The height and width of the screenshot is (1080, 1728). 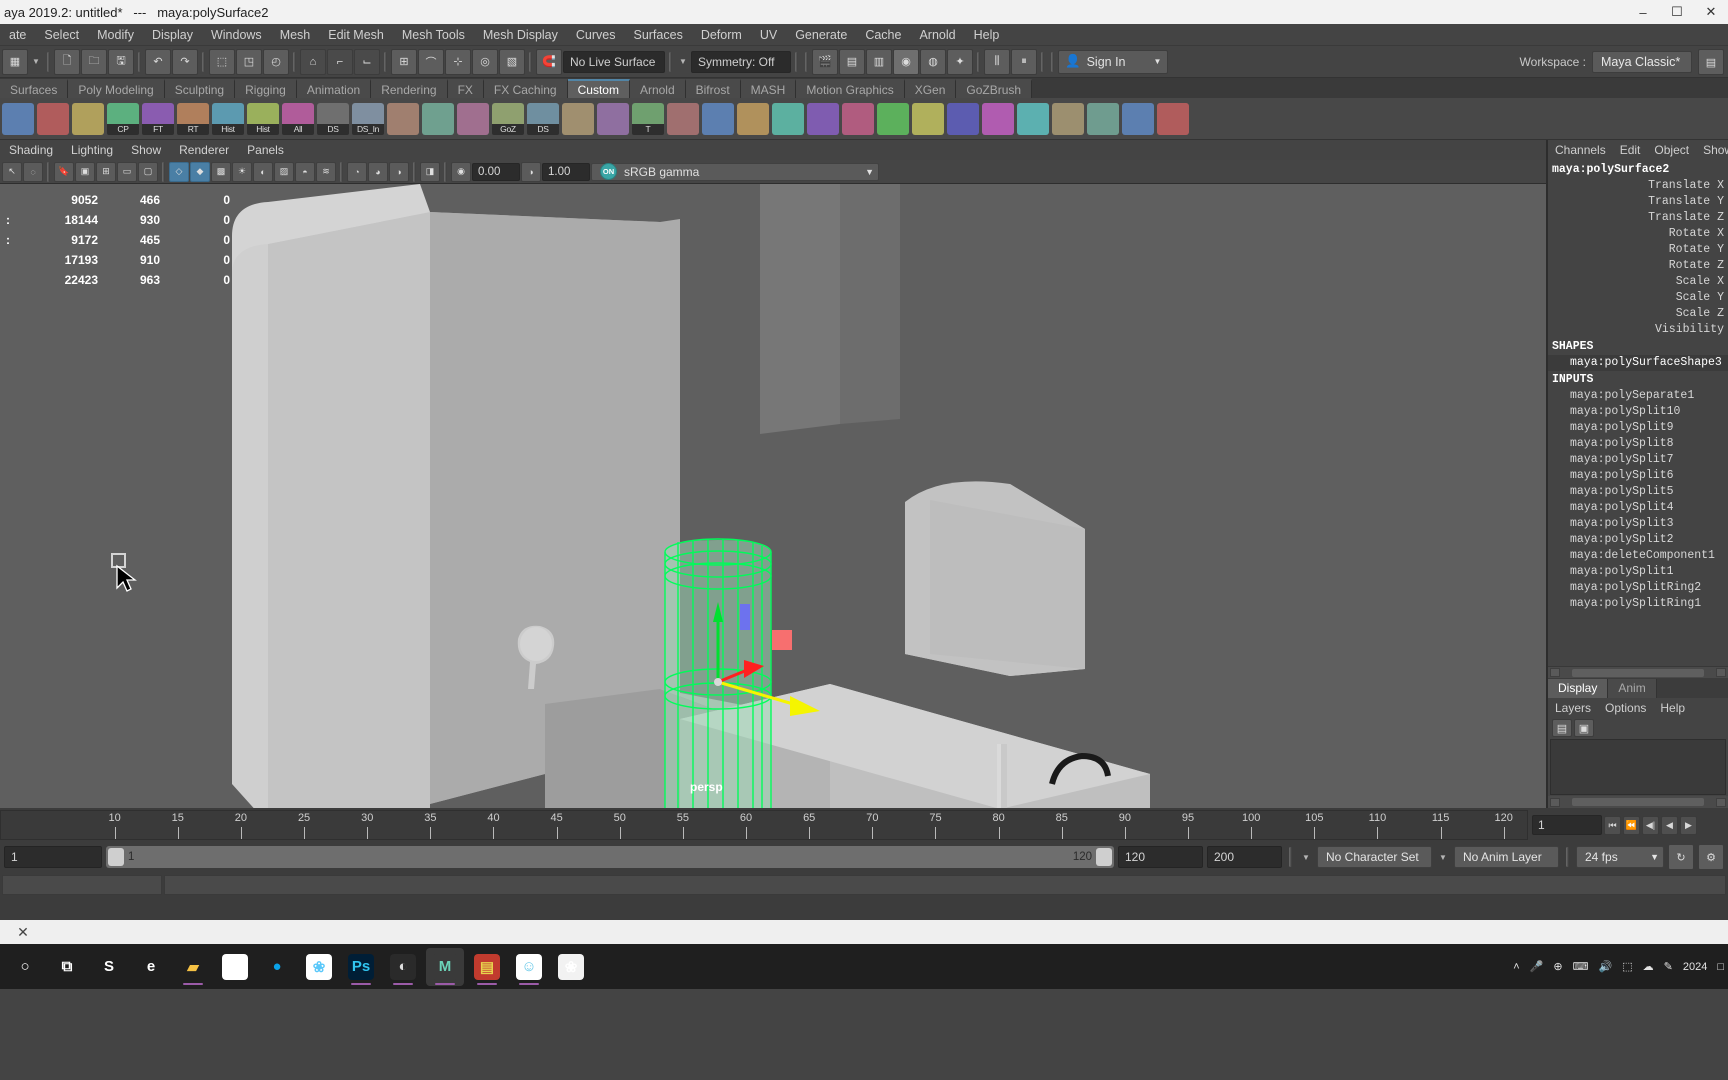 I want to click on save-scene-icon: 🖫, so click(x=121, y=61).